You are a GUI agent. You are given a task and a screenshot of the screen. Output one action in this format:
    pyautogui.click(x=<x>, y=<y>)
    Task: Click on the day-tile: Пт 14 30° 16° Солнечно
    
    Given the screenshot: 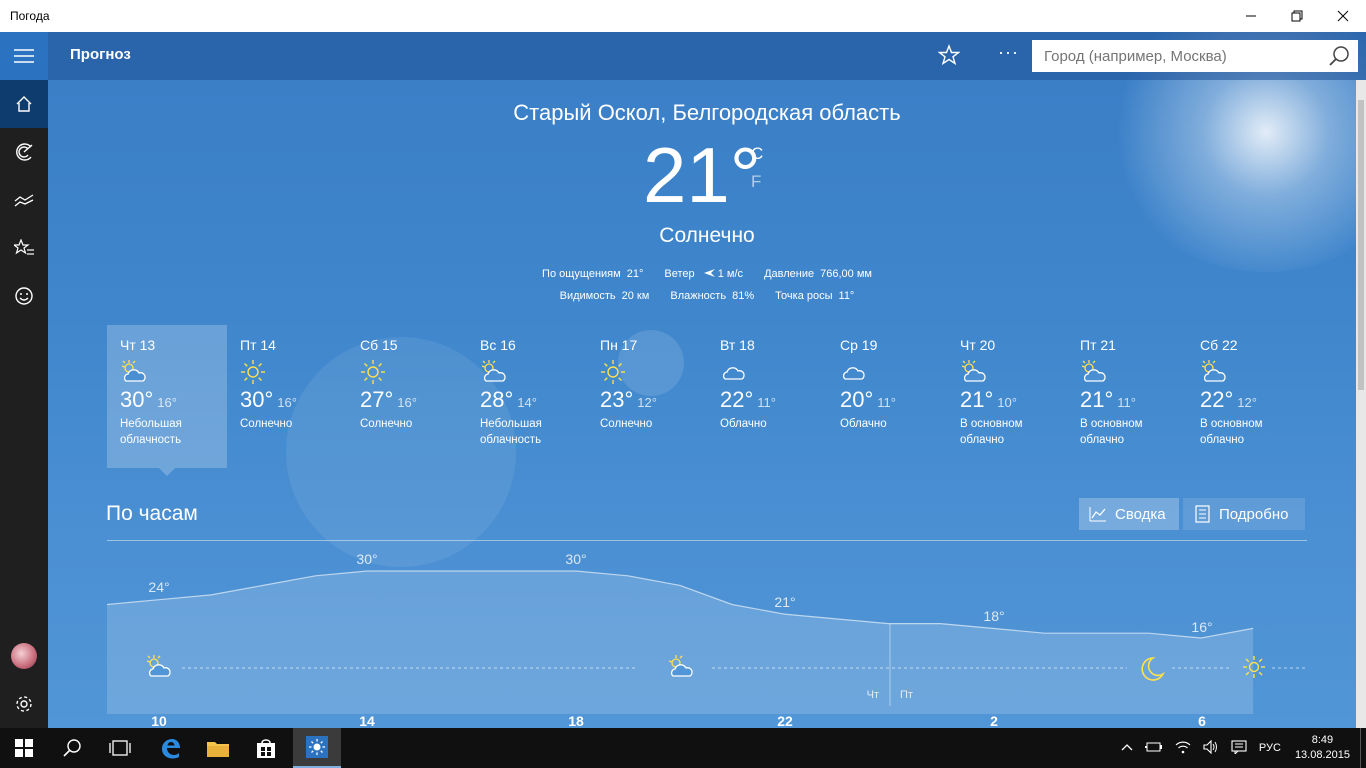 What is the action you would take?
    pyautogui.click(x=287, y=396)
    